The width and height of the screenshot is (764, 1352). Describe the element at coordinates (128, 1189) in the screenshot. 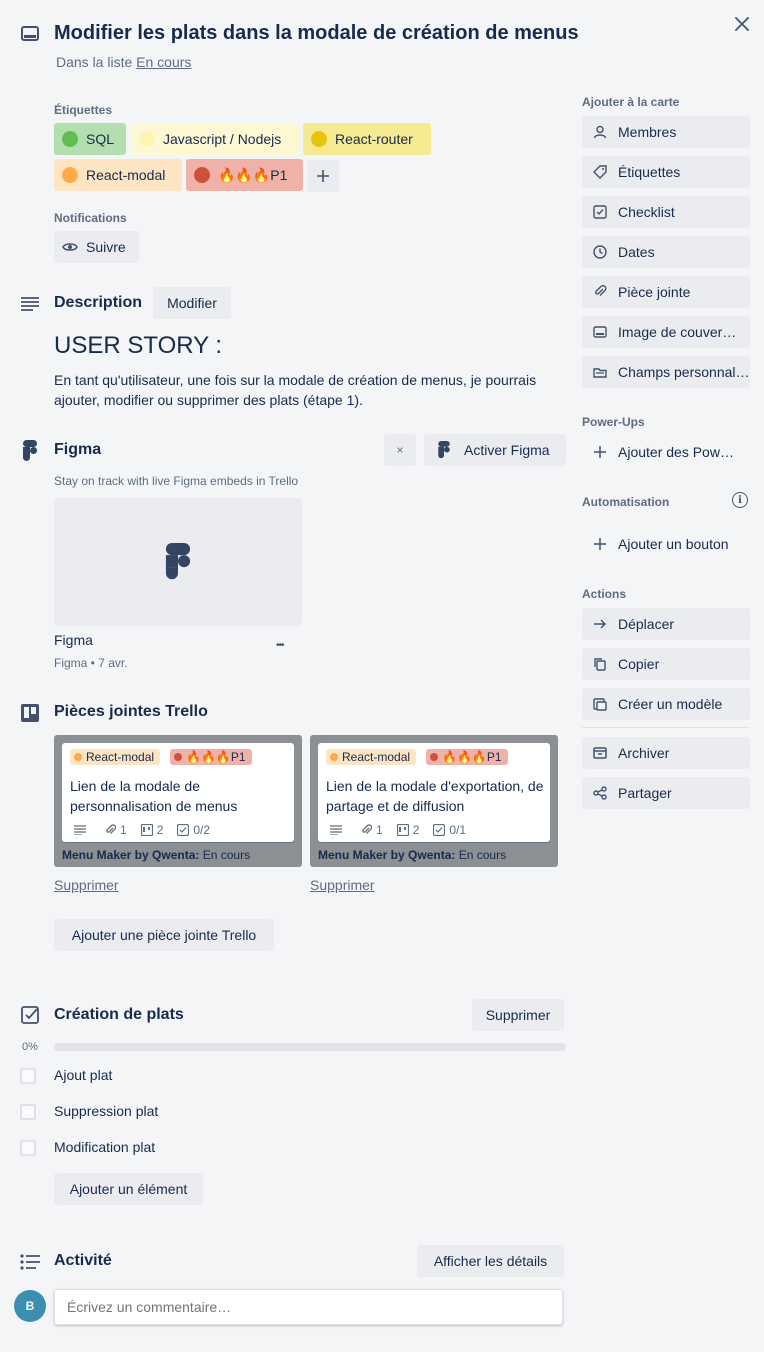

I see `add-checklist-item-button: Ajouter un élément` at that location.